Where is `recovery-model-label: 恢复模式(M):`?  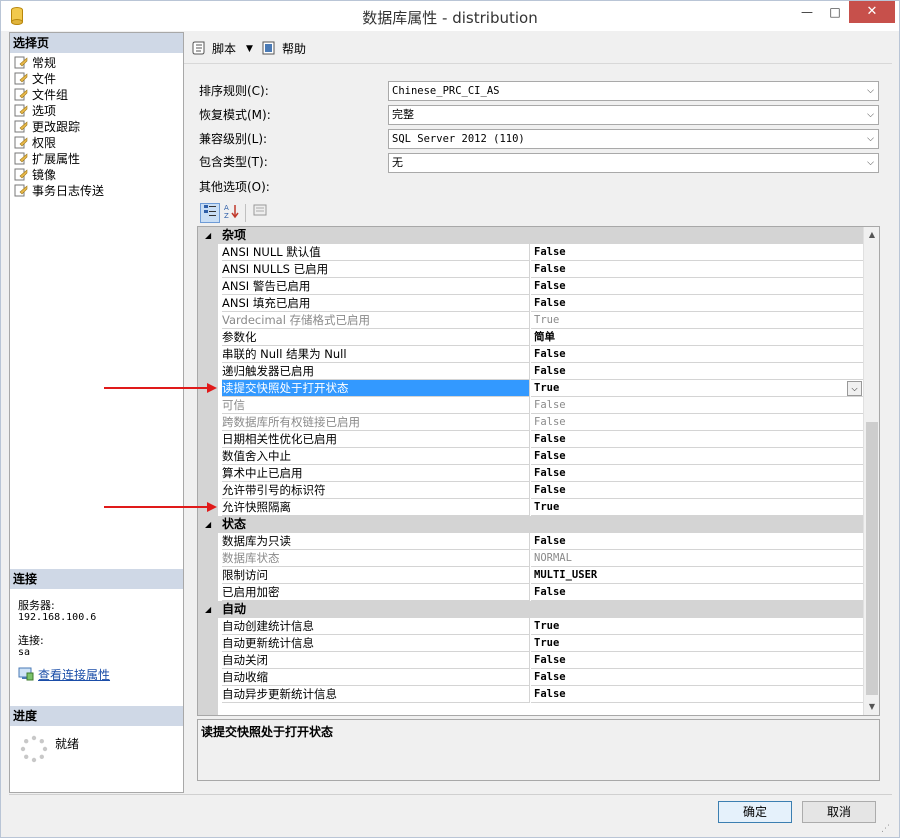 recovery-model-label: 恢复模式(M): is located at coordinates (235, 115).